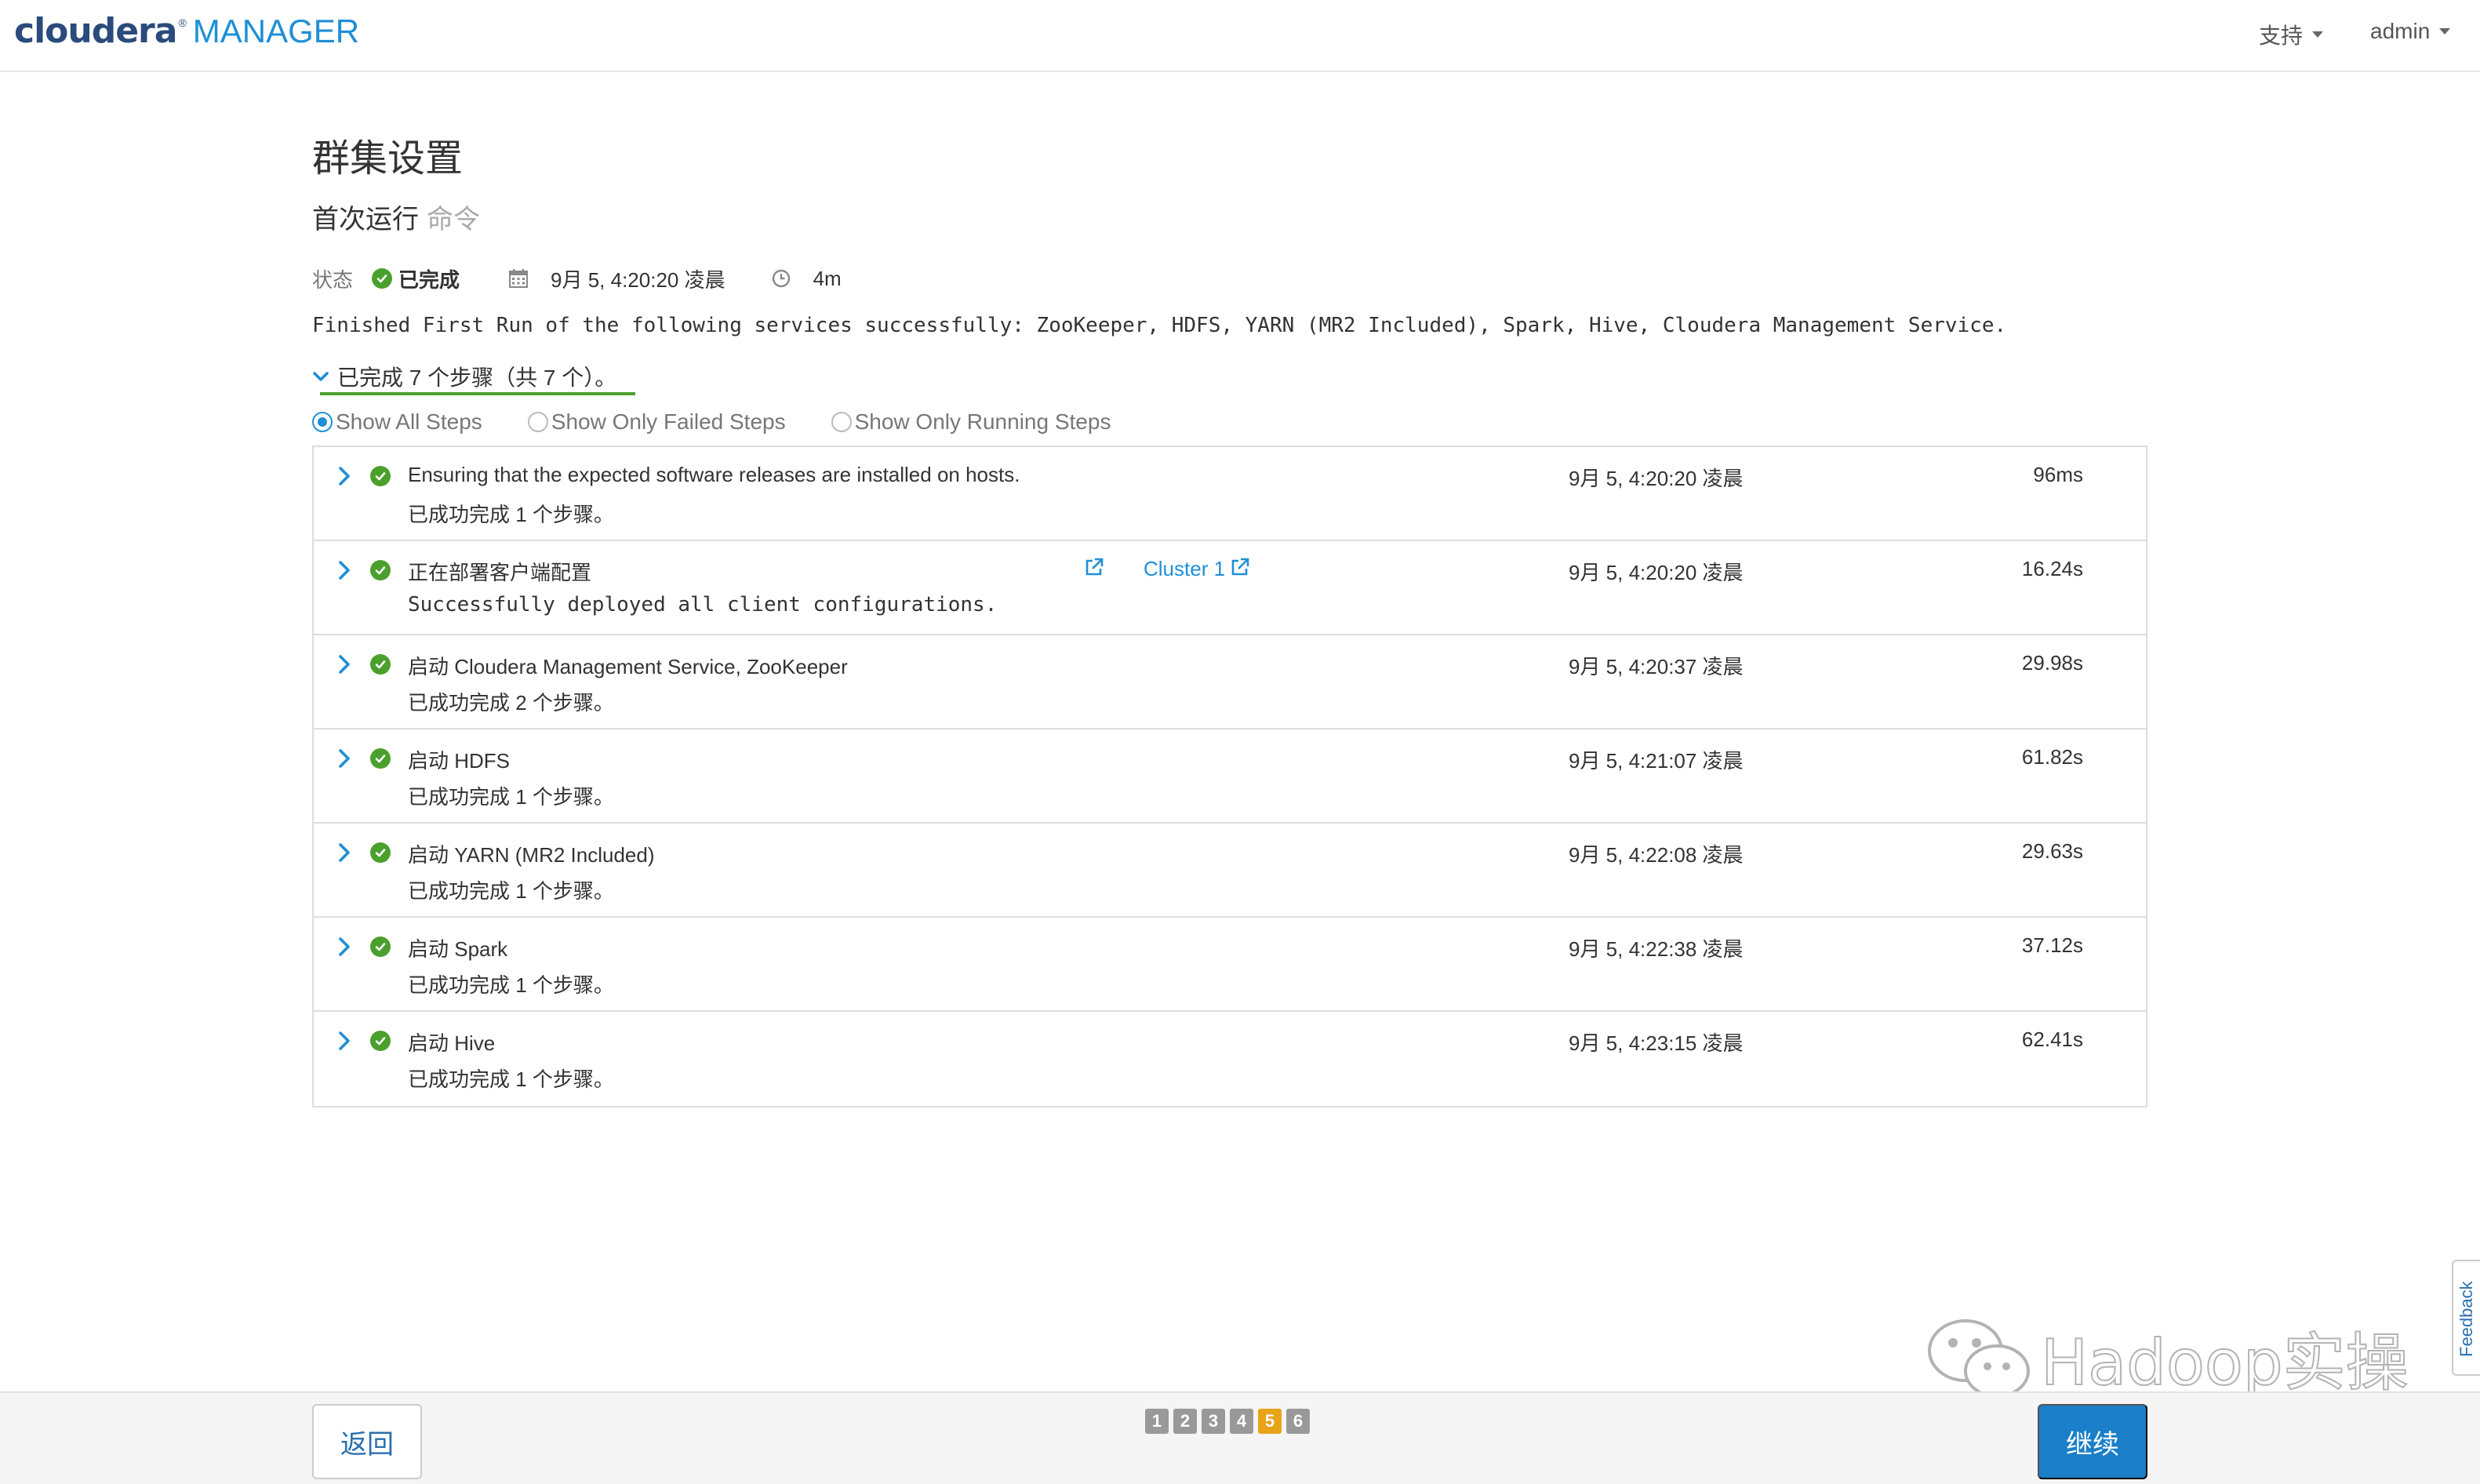 Image resolution: width=2480 pixels, height=1484 pixels. Describe the element at coordinates (477, 378) in the screenshot. I see `completed-steps-text: 已完成 7 个步骤（共 7 个）。` at that location.